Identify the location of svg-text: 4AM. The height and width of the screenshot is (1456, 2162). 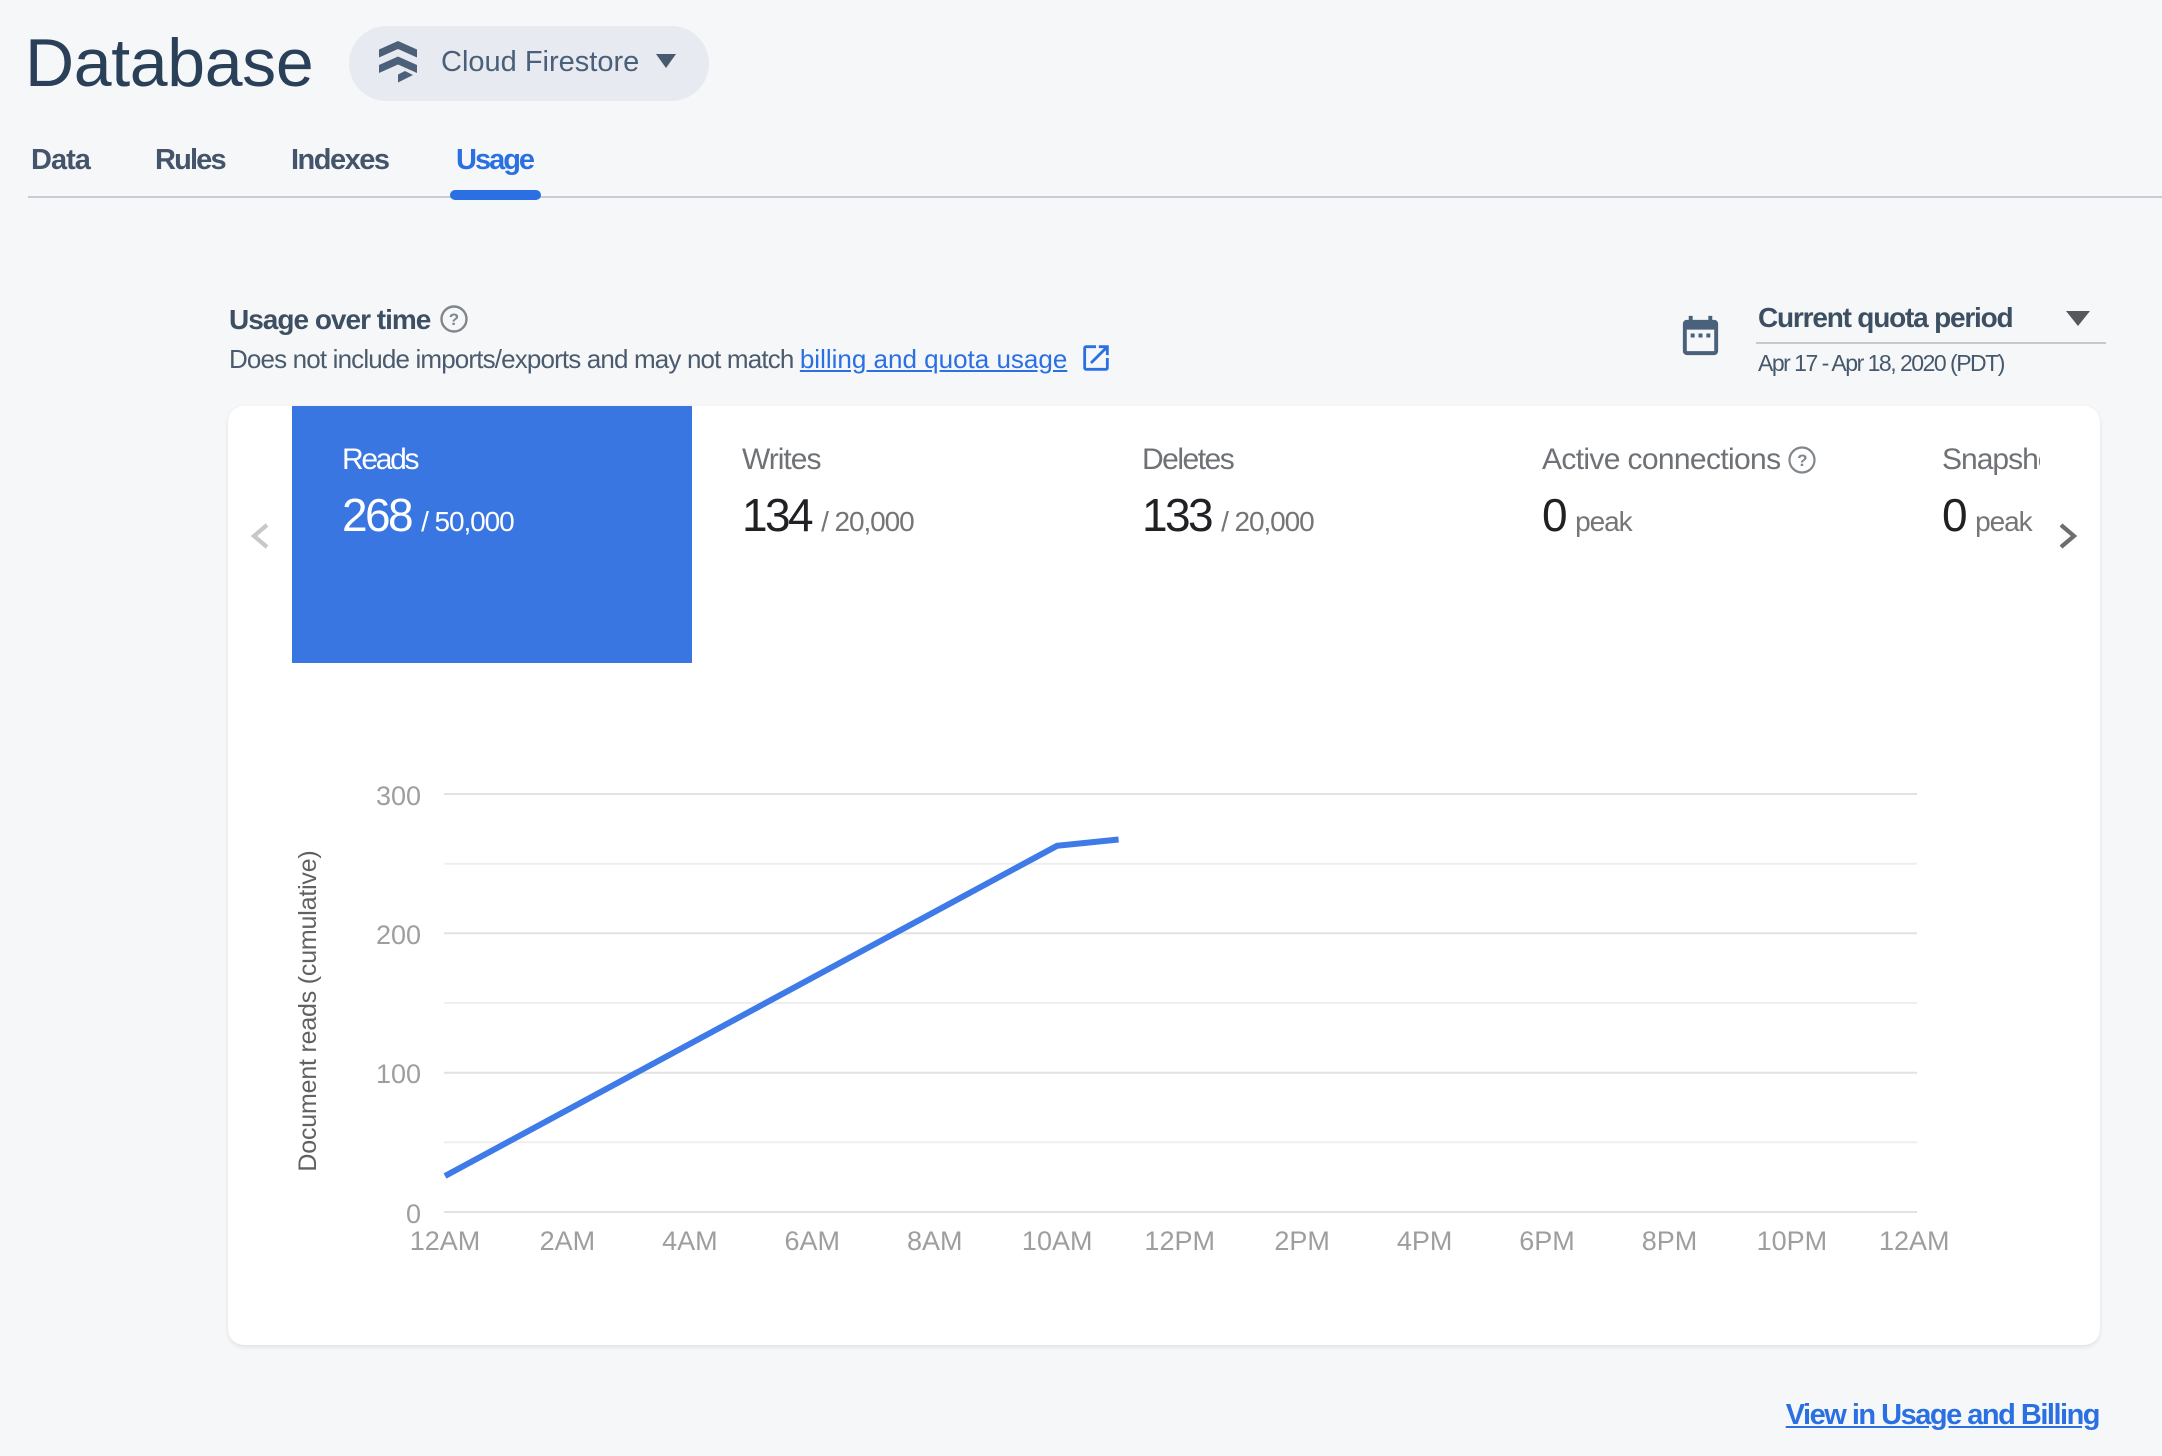
(690, 1241).